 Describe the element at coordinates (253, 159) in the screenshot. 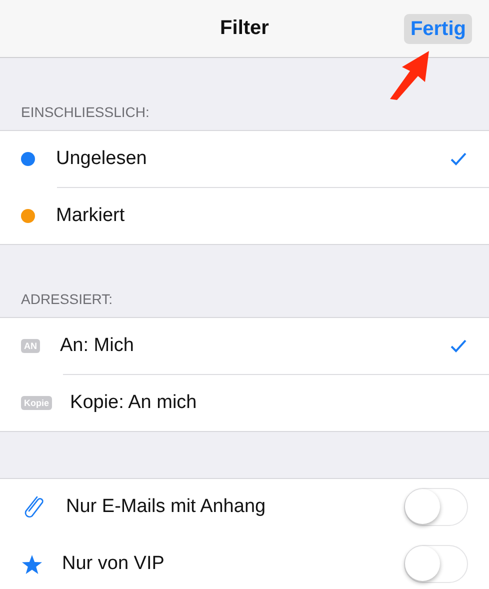

I see `filter-label: Ungelesen` at that location.